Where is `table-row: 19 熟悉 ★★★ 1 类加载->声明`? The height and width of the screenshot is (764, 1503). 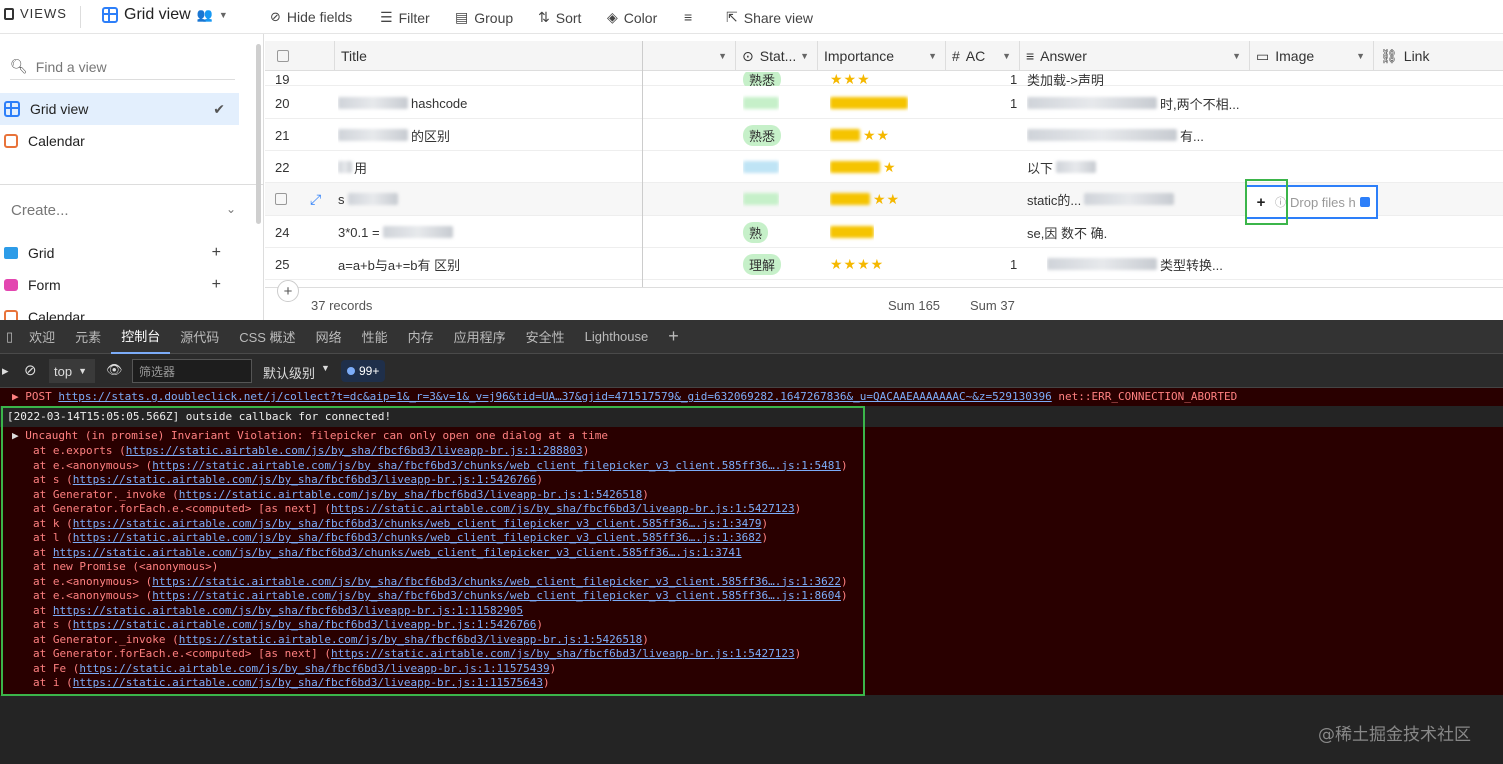 table-row: 19 熟悉 ★★★ 1 类加载->声明 is located at coordinates (884, 79).